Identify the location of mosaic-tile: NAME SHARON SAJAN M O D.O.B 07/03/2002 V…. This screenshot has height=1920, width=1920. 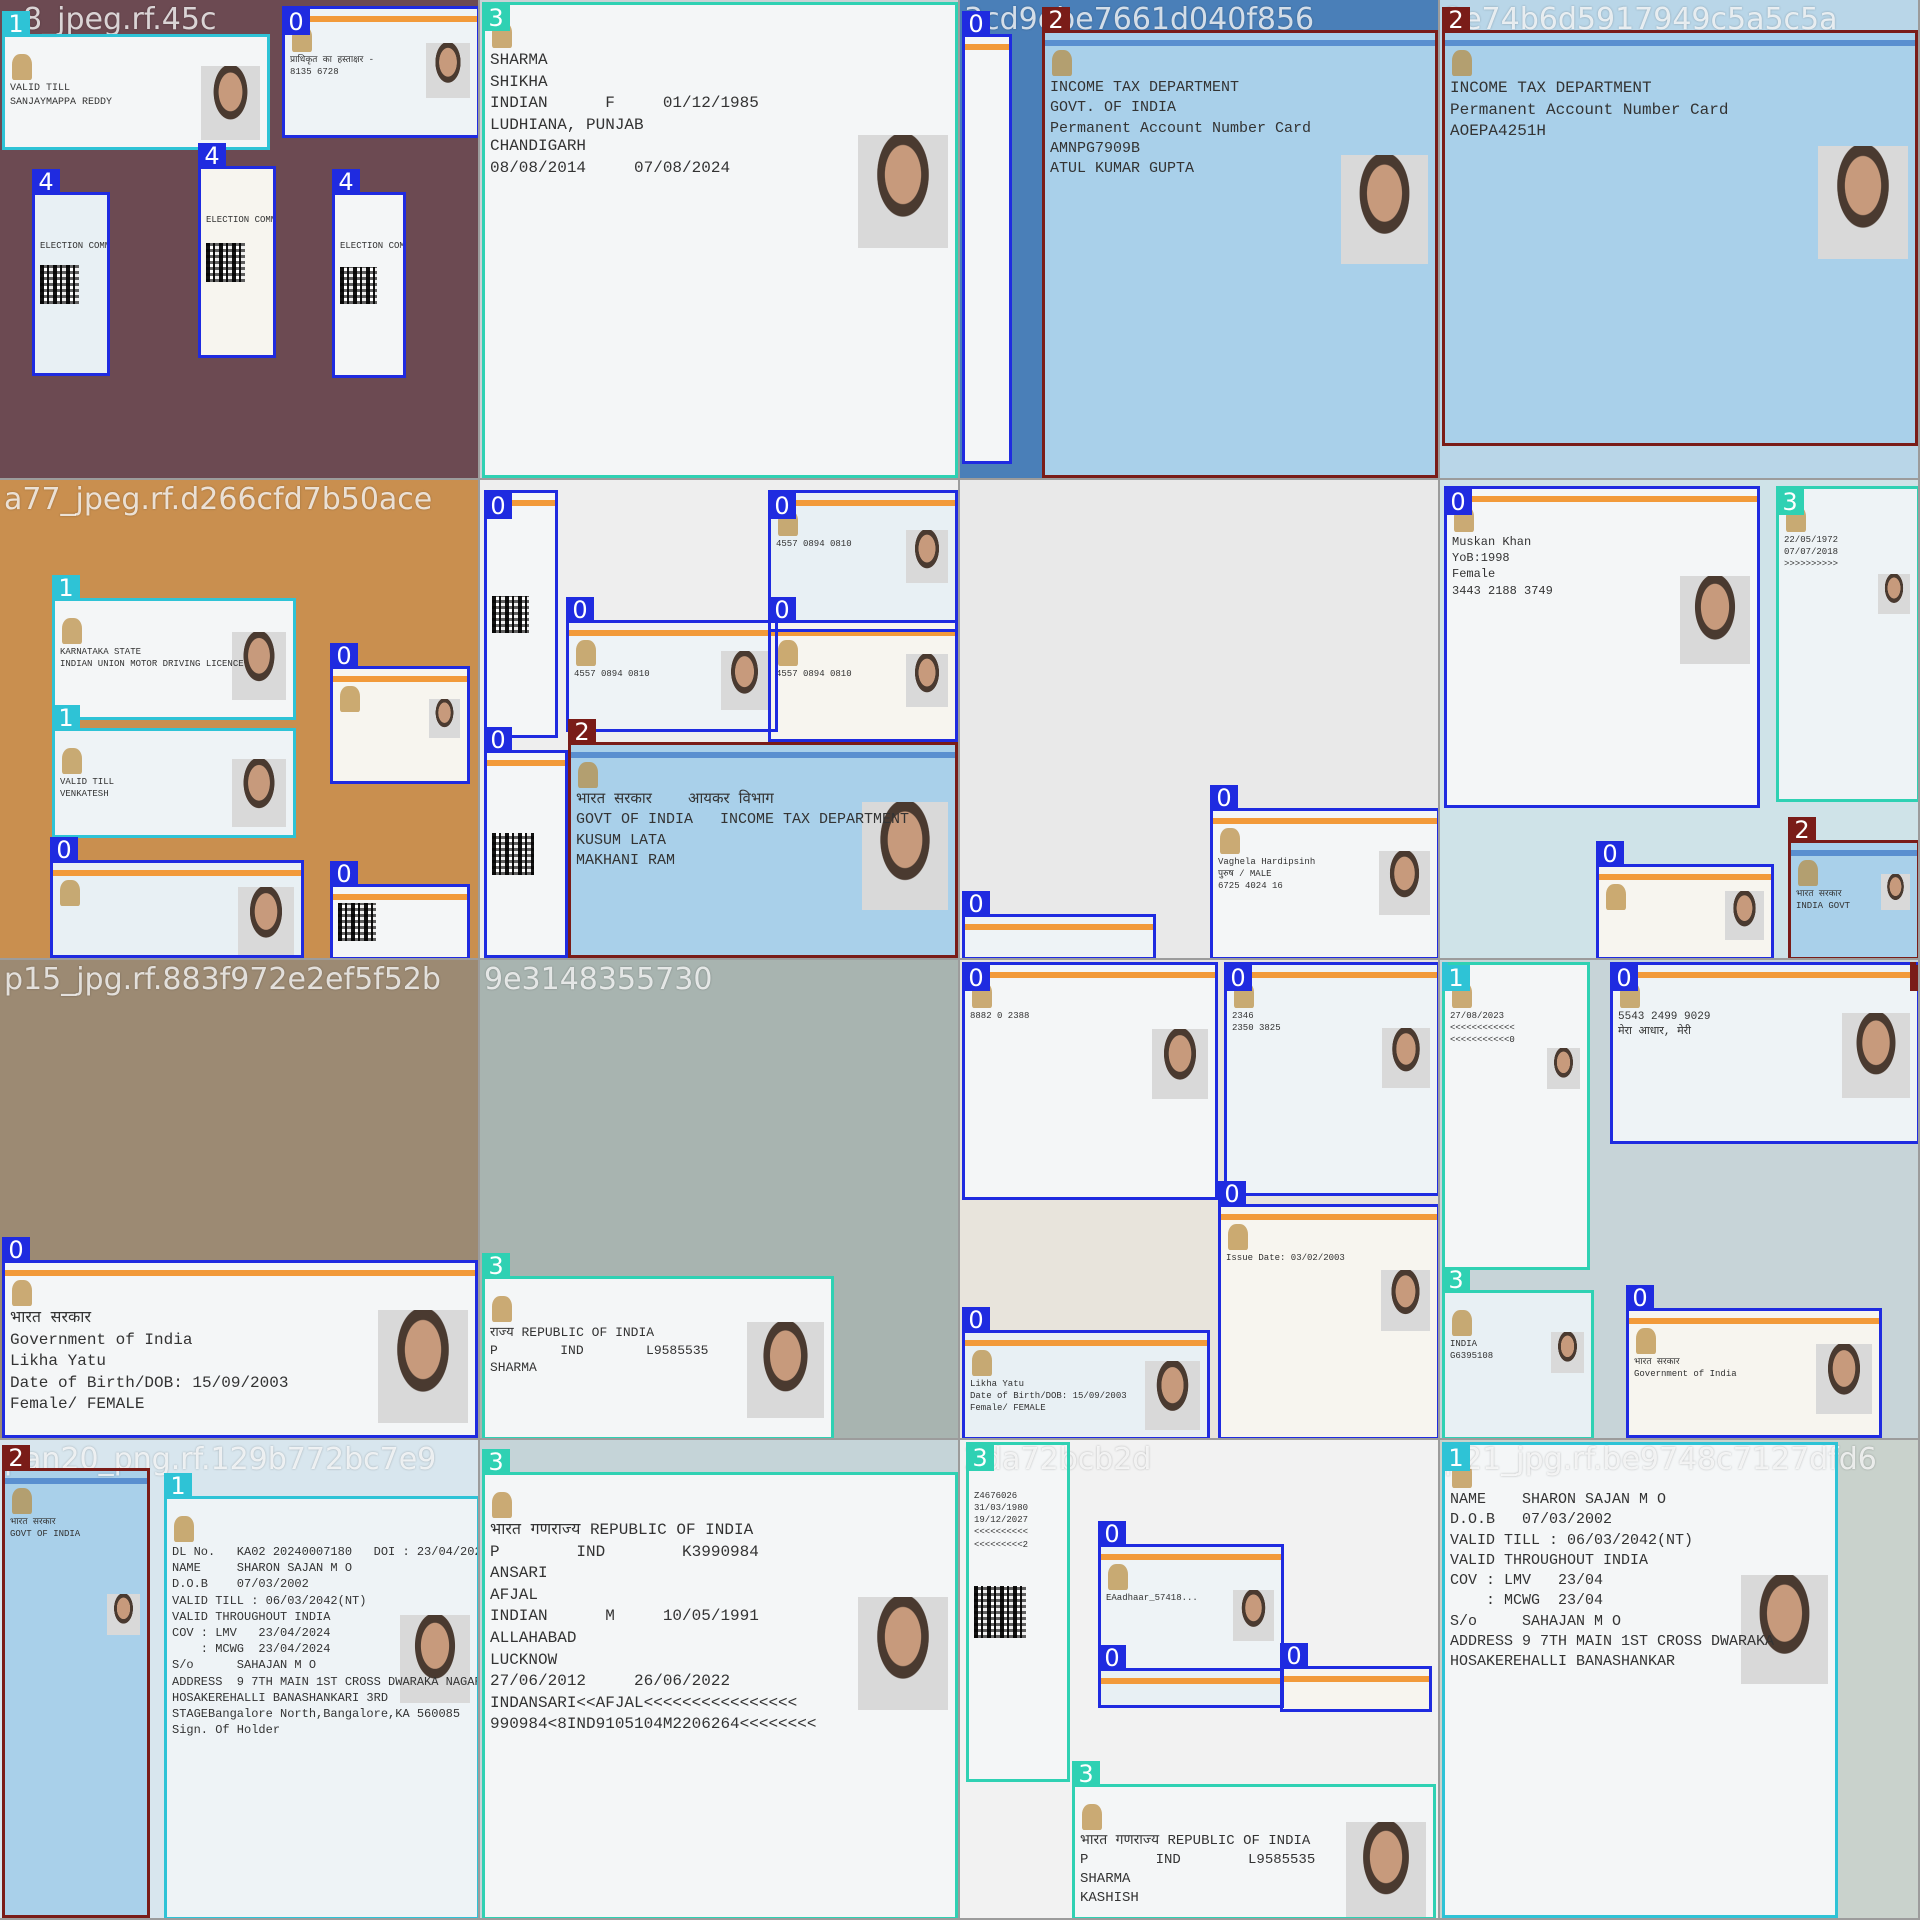
(1680, 1680).